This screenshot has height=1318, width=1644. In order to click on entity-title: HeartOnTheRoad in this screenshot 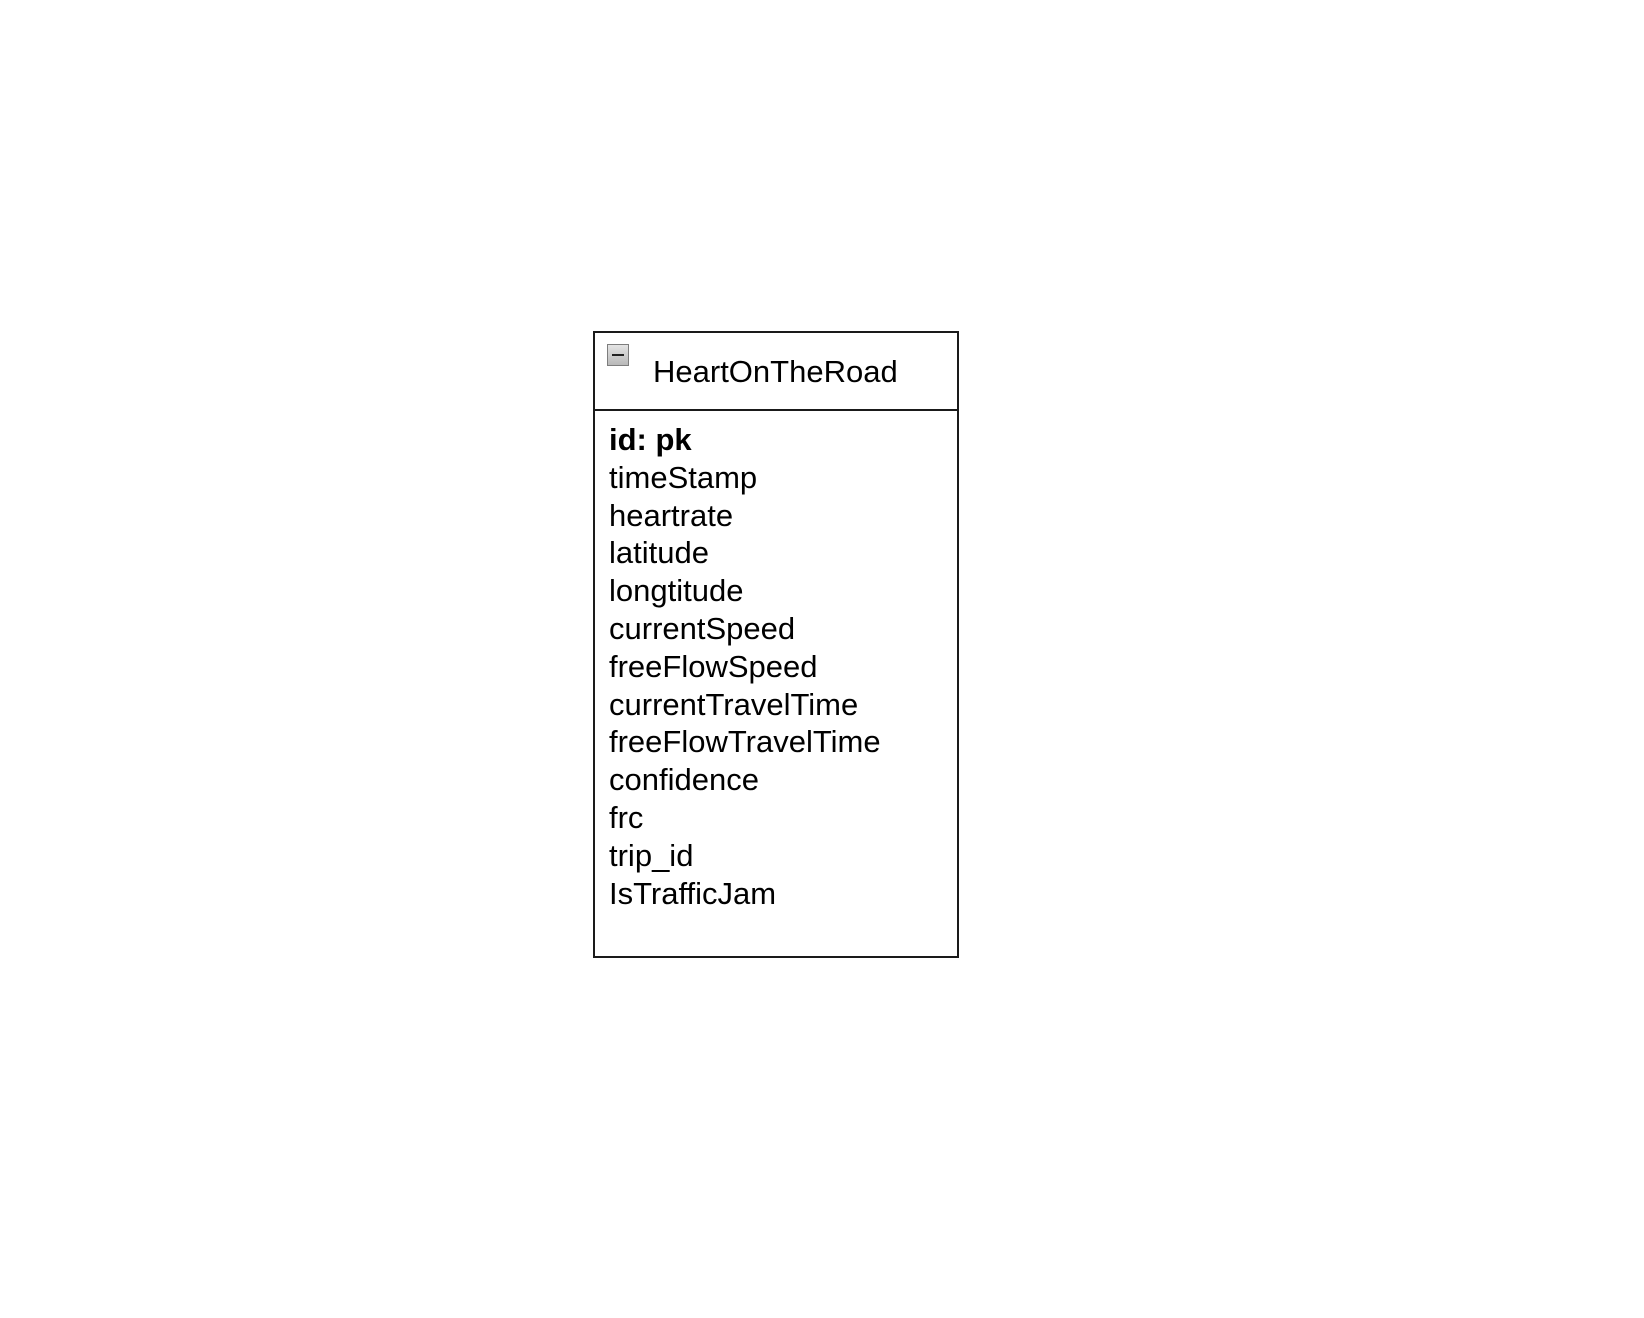, I will do `click(775, 371)`.